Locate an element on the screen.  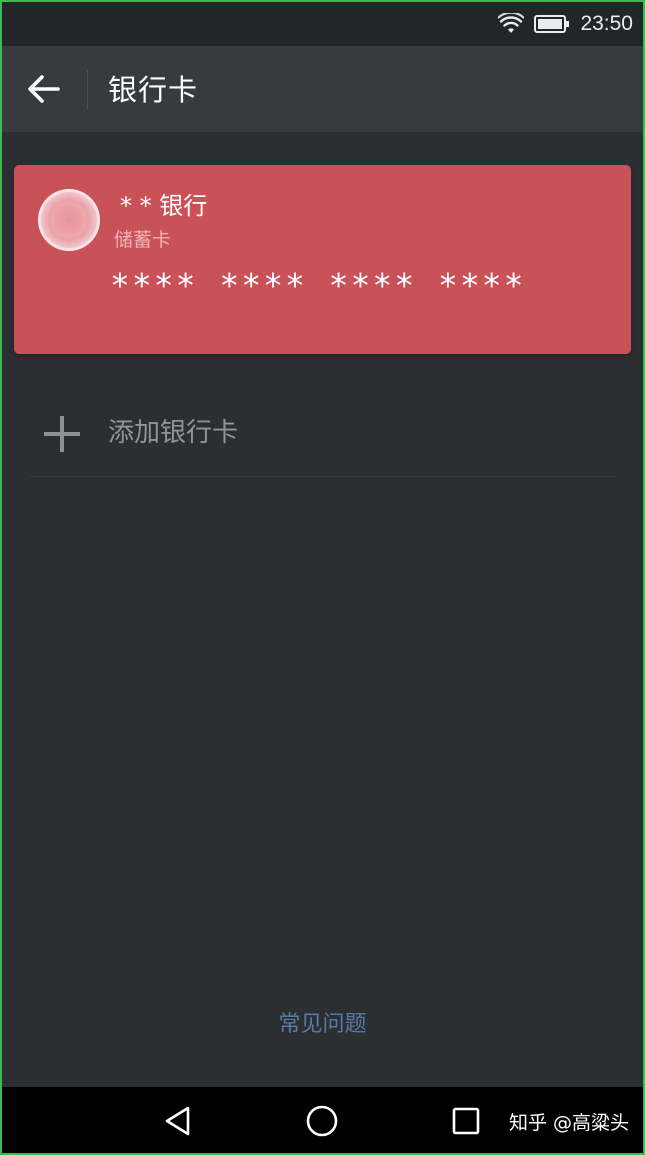
wifi-icon is located at coordinates (511, 24).